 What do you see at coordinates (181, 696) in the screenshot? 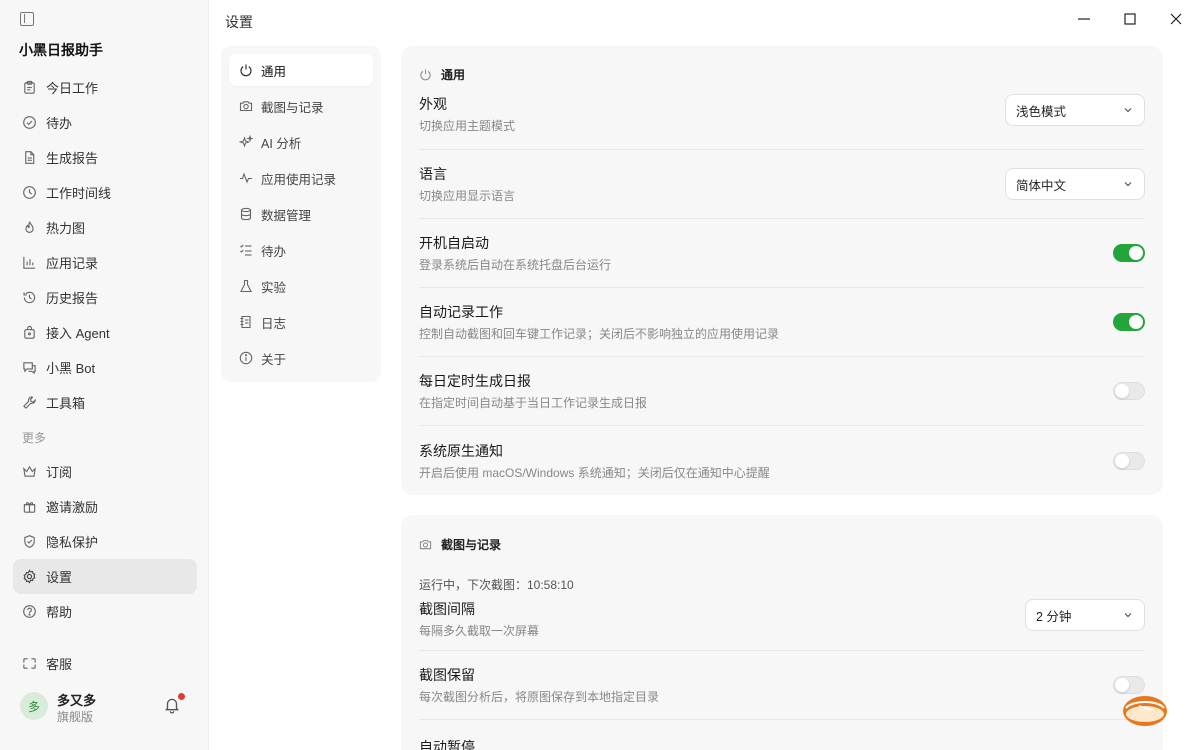
I see `notification-dot` at bounding box center [181, 696].